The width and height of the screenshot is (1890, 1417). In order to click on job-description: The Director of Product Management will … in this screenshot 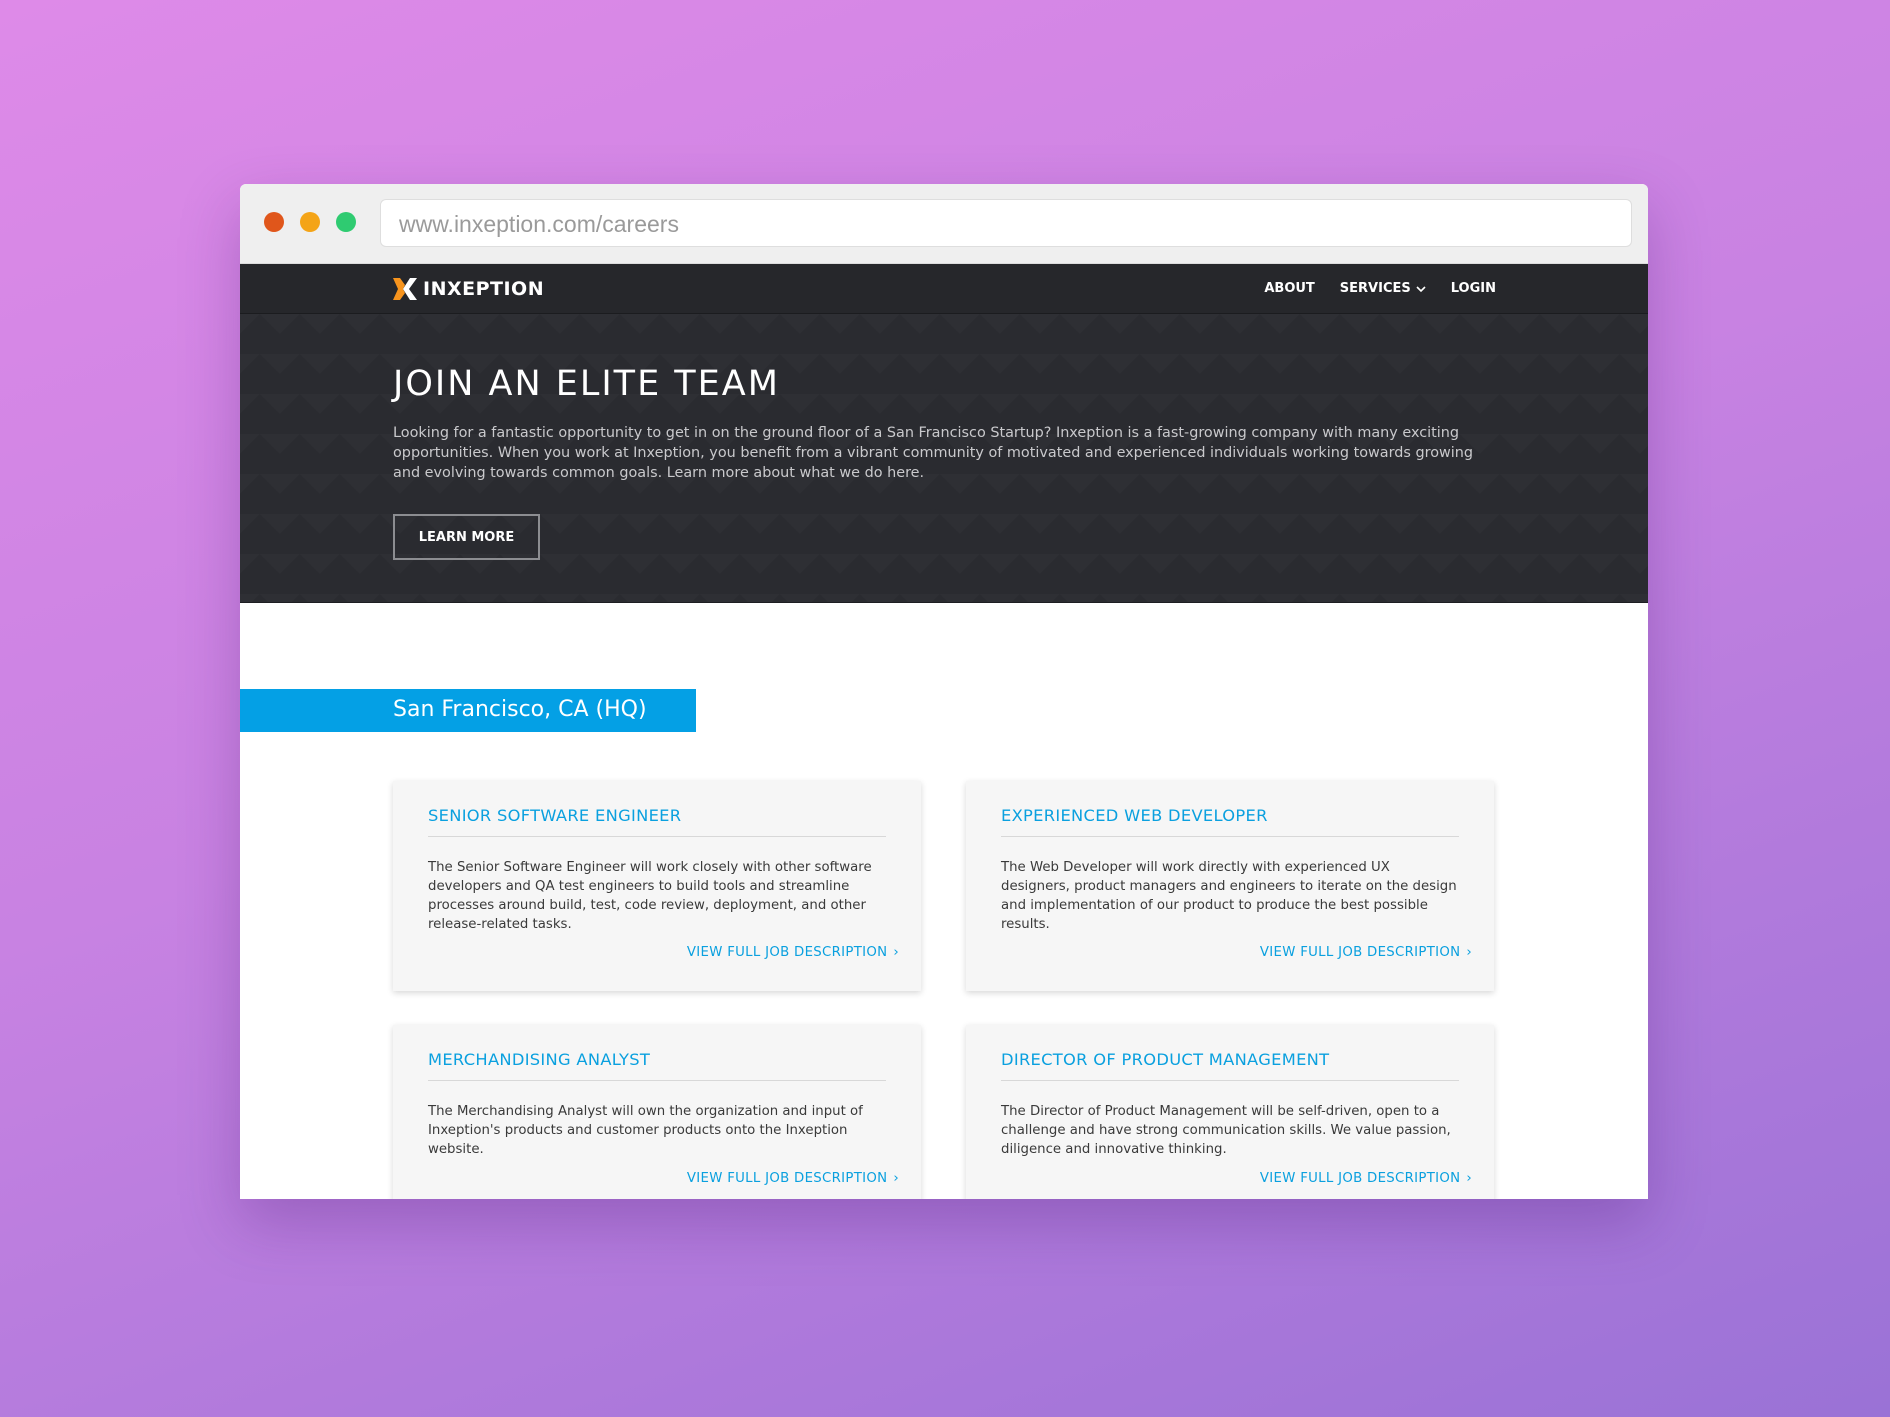, I will do `click(1226, 1130)`.